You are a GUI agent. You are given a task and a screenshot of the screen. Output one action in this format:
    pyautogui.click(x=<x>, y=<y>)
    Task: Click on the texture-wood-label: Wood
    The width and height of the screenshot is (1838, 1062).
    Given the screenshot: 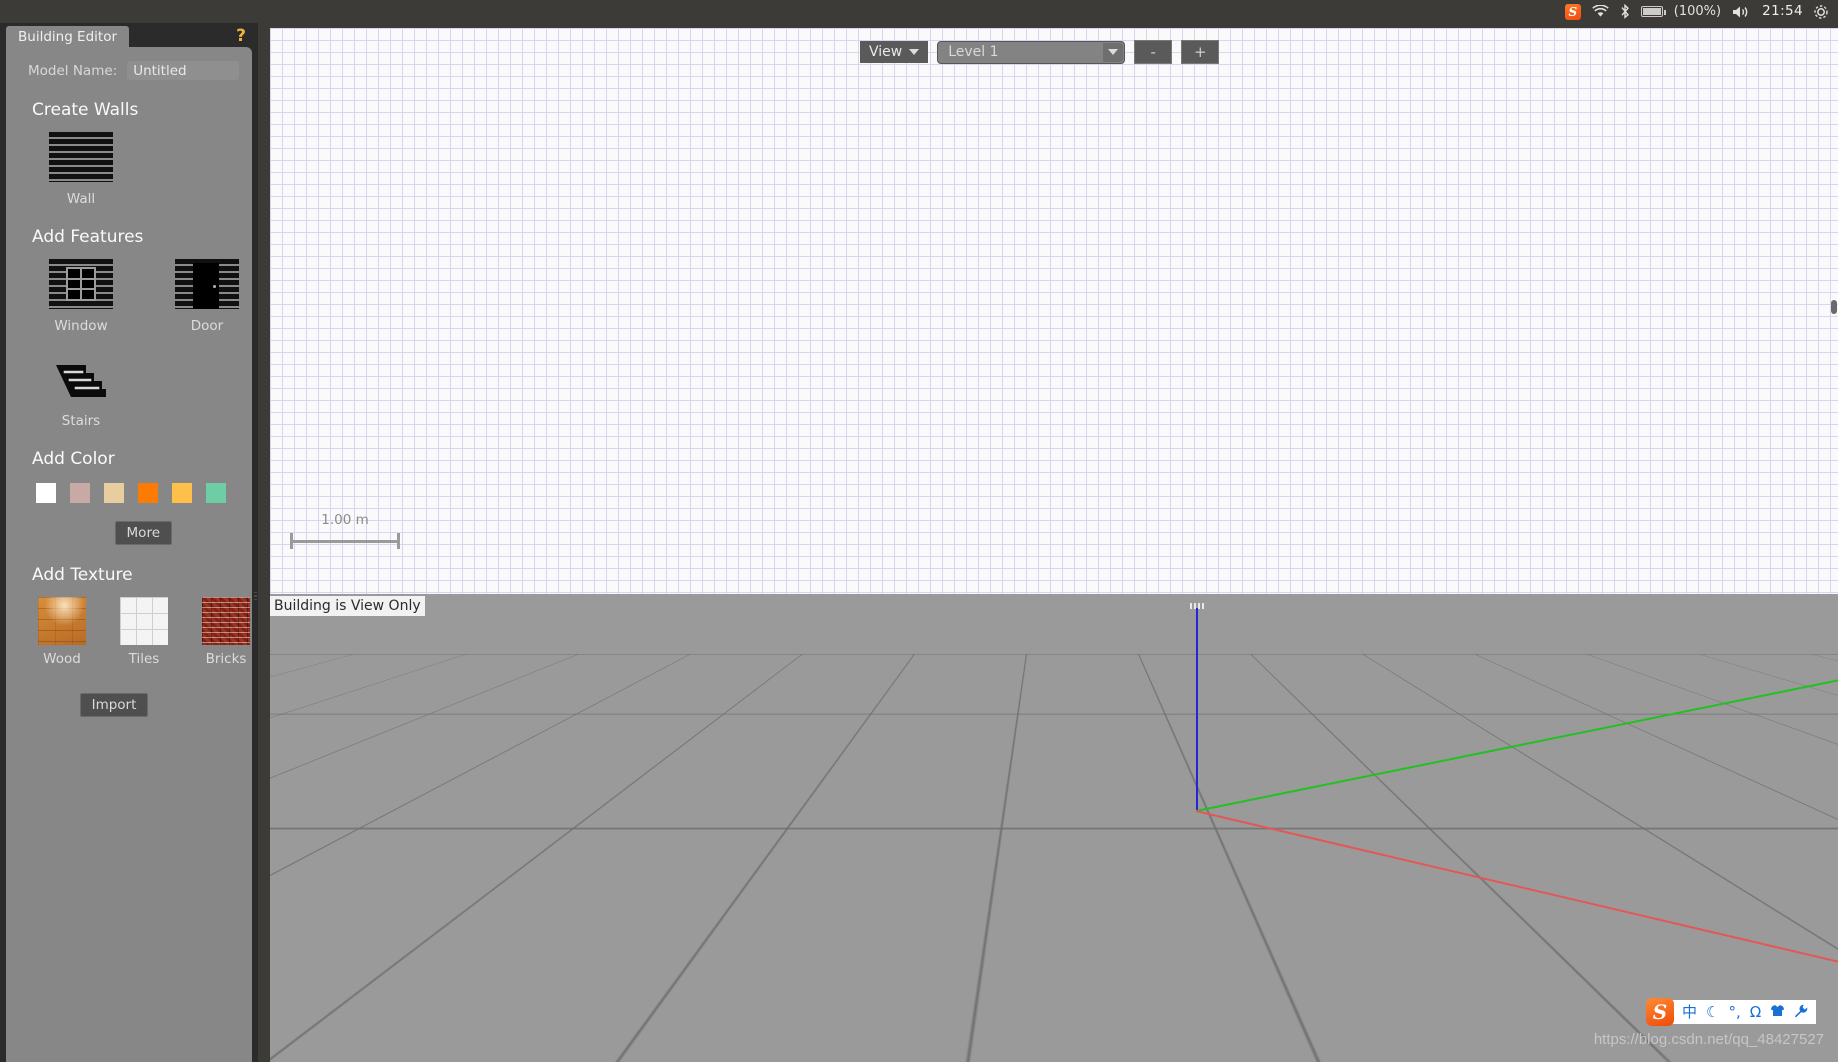 What is the action you would take?
    pyautogui.click(x=62, y=659)
    